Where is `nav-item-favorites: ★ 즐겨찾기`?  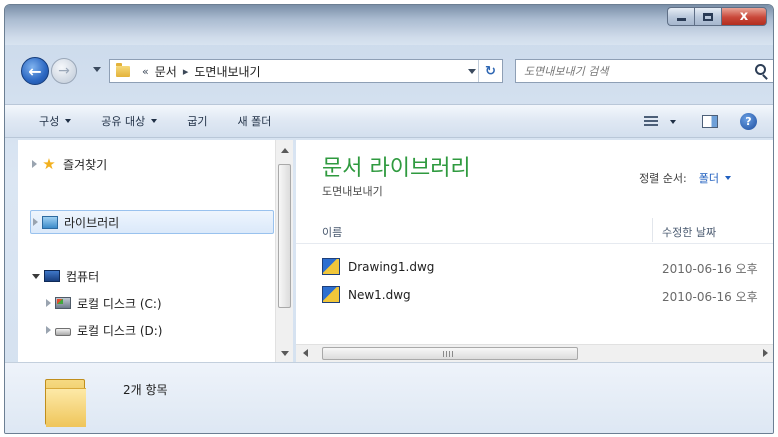
nav-item-favorites: ★ 즐겨찾기 is located at coordinates (69, 164).